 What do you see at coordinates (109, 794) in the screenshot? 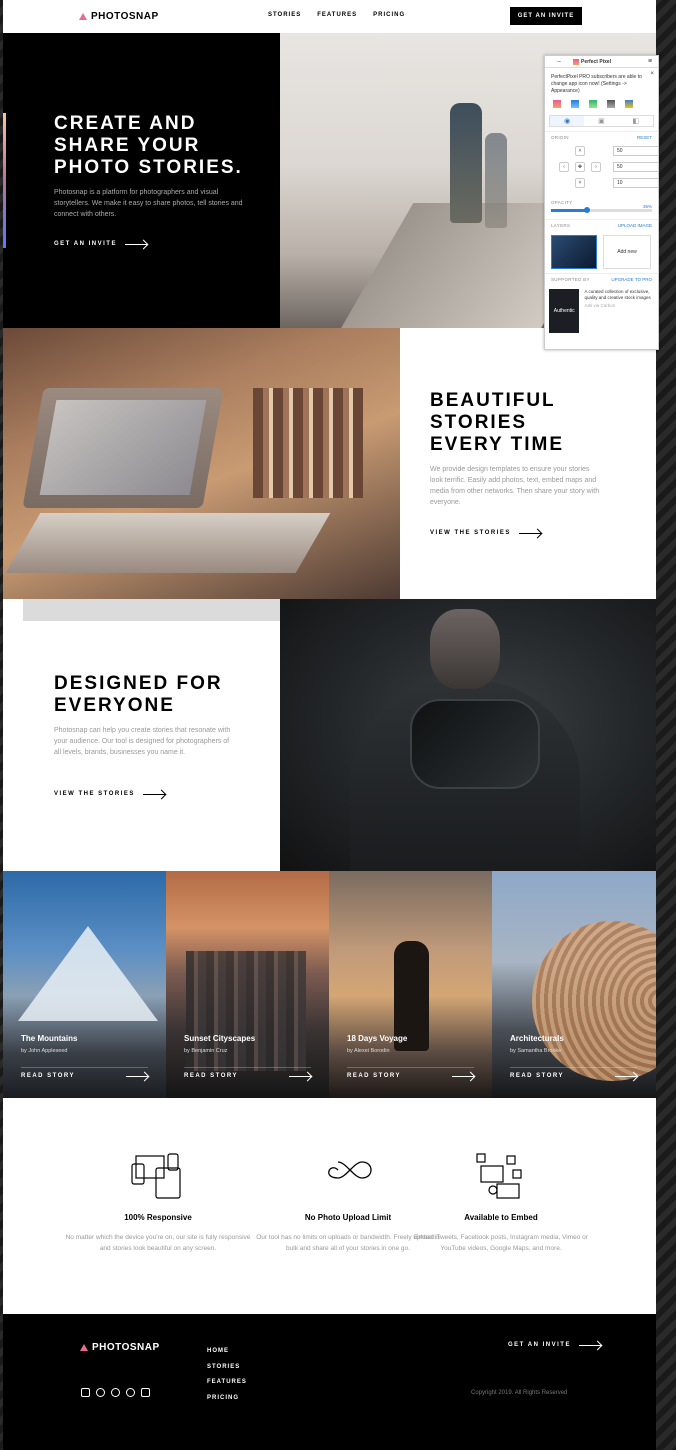
I see `view-stories-link-2: VIEW THE STORIES` at bounding box center [109, 794].